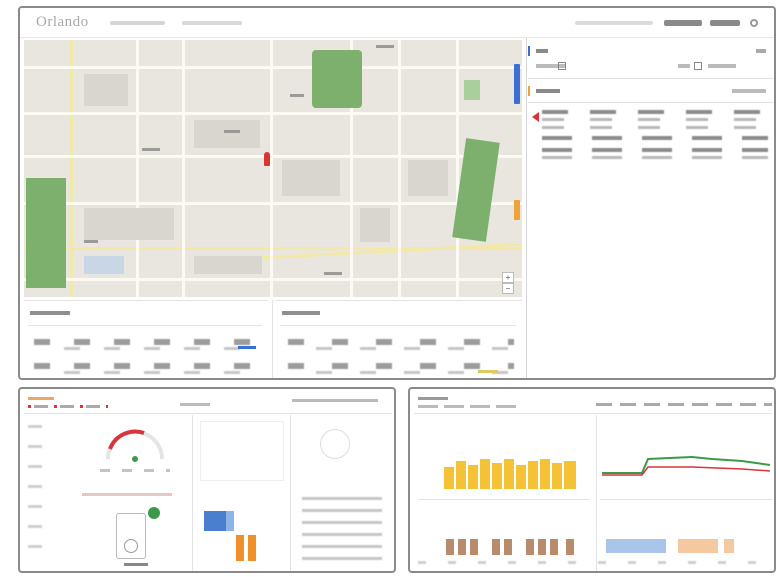  Describe the element at coordinates (247, 347) in the screenshot. I see `summary-highlight` at that location.